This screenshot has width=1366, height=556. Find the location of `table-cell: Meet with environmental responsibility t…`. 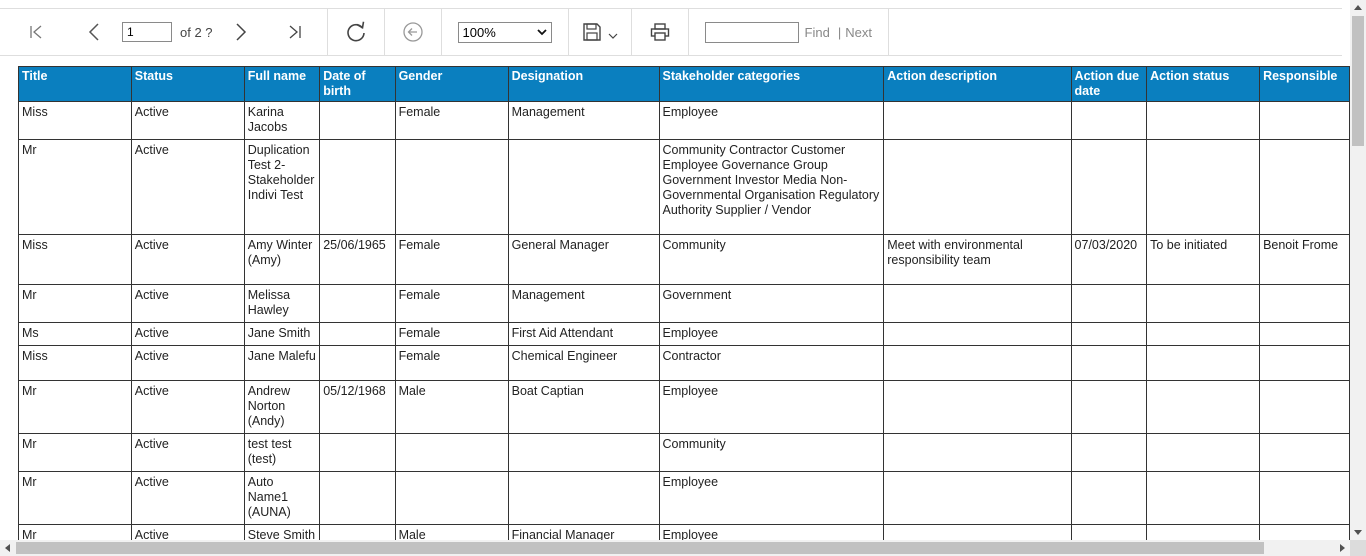

table-cell: Meet with environmental responsibility t… is located at coordinates (977, 259).